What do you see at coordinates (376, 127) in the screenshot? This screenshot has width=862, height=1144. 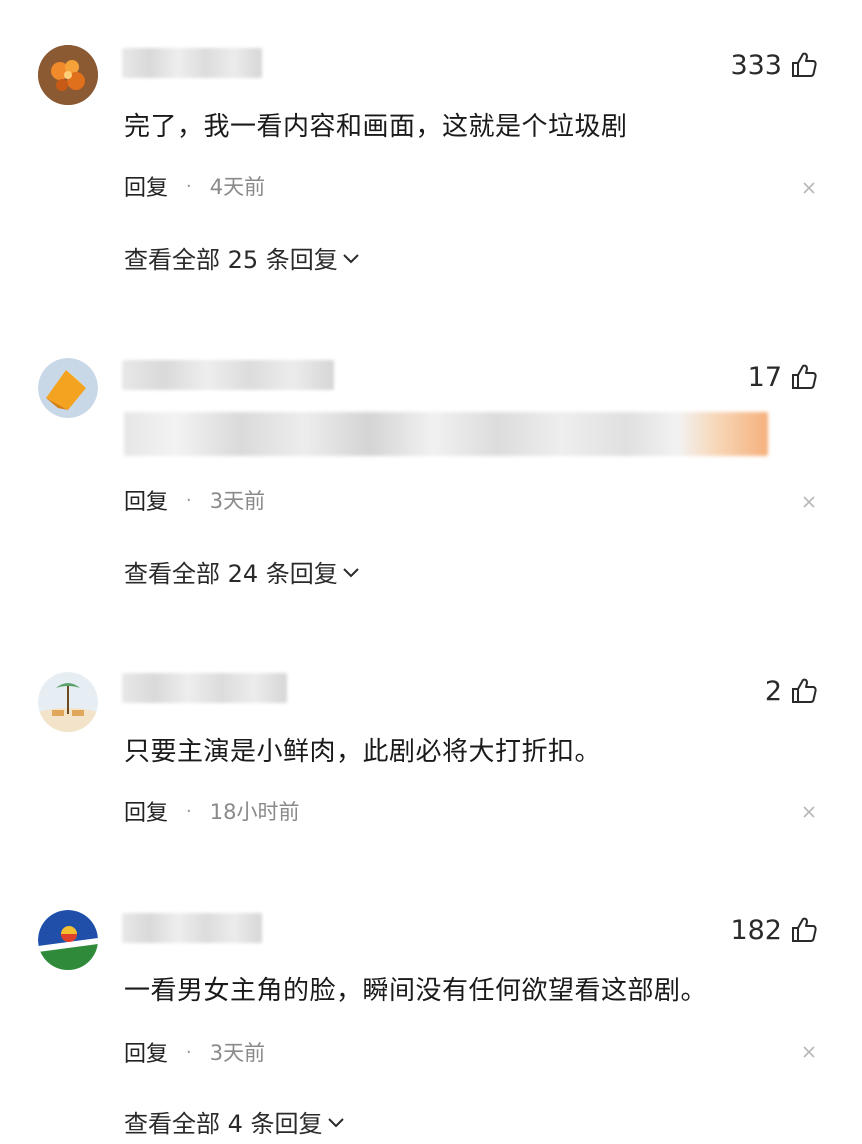 I see `comment-text: 完了，我一看内容和画面，这就是个垃圾剧` at bounding box center [376, 127].